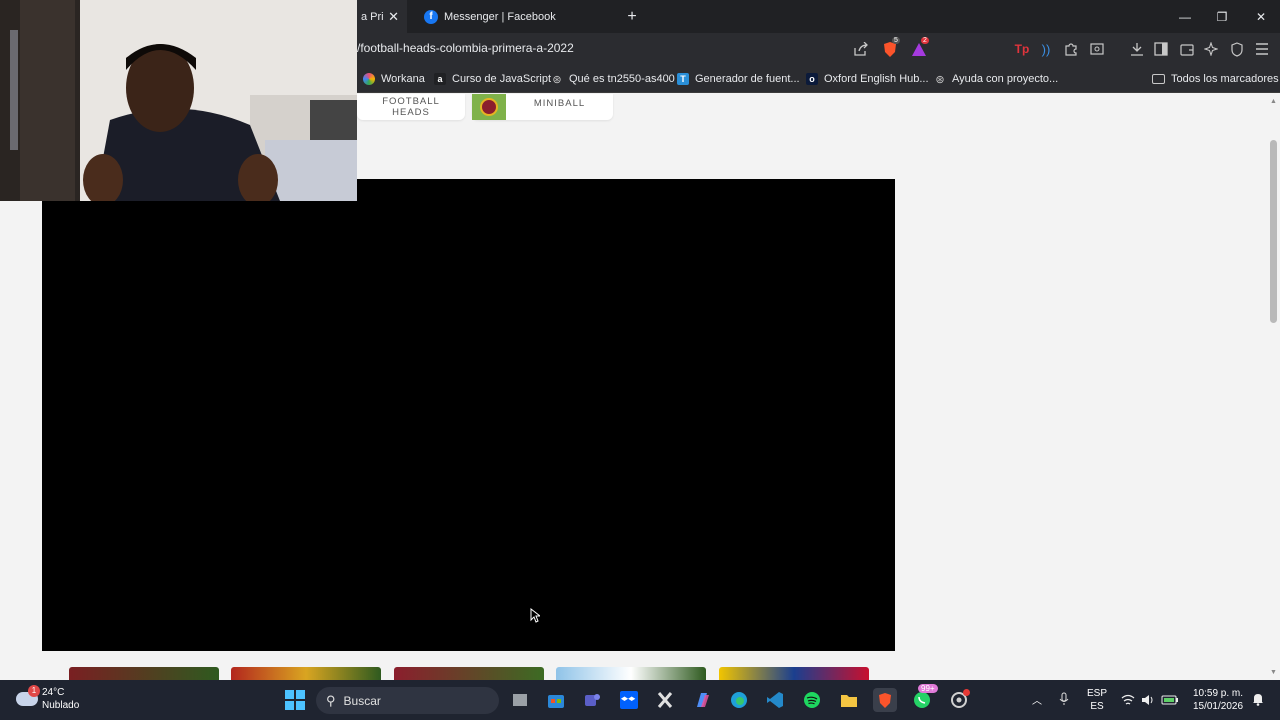 This screenshot has width=1280, height=720. Describe the element at coordinates (440, 79) in the screenshot. I see `a-icon: a` at that location.